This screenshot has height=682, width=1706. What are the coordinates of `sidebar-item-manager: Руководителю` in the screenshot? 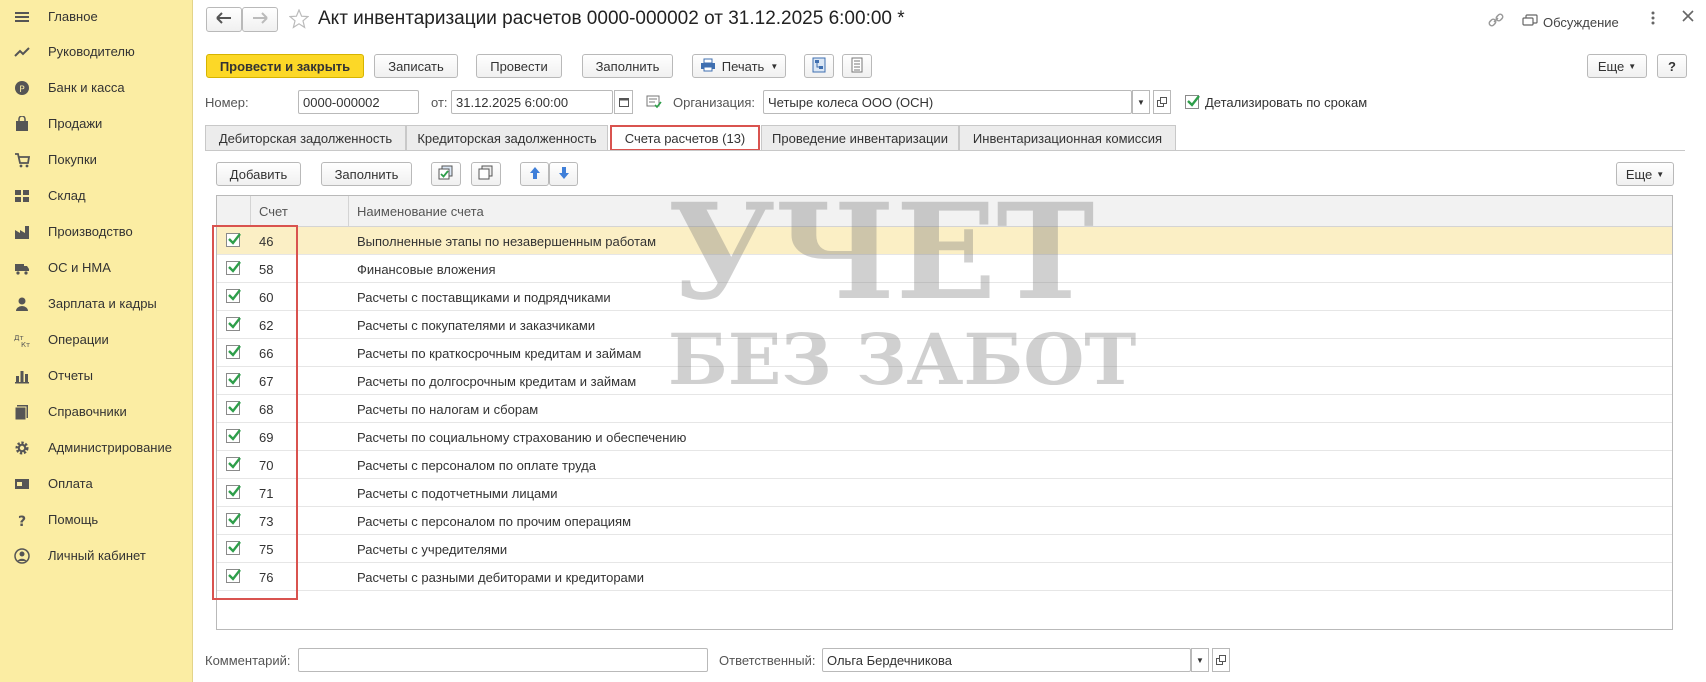 It's located at (96, 52).